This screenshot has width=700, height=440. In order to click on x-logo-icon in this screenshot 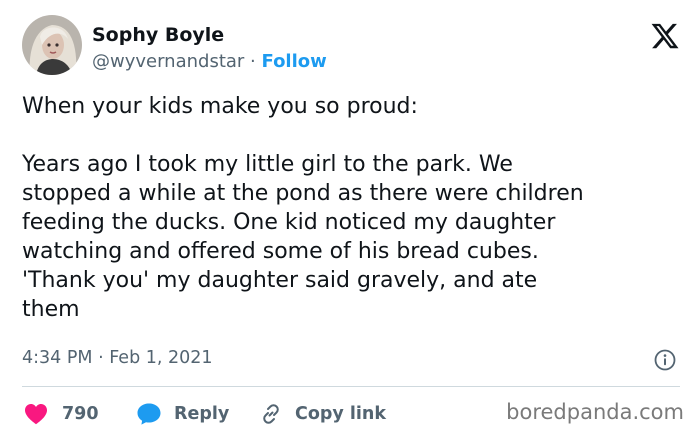, I will do `click(665, 36)`.